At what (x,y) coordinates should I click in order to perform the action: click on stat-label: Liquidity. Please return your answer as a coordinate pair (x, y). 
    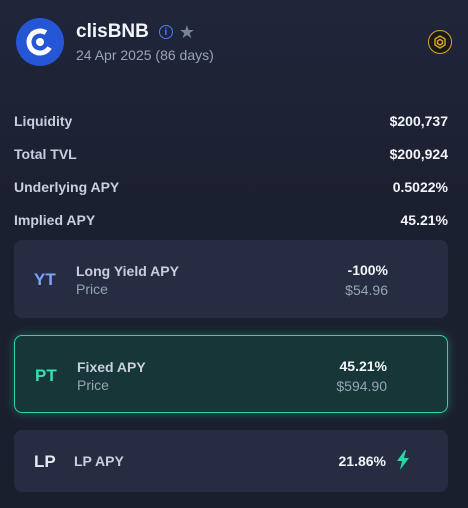
    Looking at the image, I should click on (43, 120).